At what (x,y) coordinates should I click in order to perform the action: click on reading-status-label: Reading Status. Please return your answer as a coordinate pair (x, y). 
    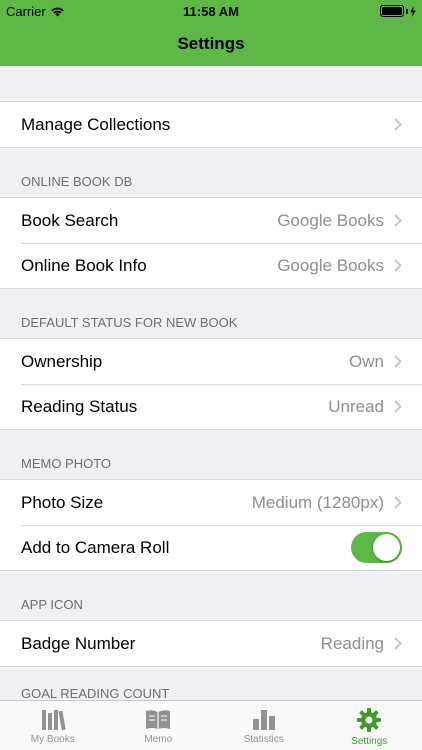
    Looking at the image, I should click on (79, 406).